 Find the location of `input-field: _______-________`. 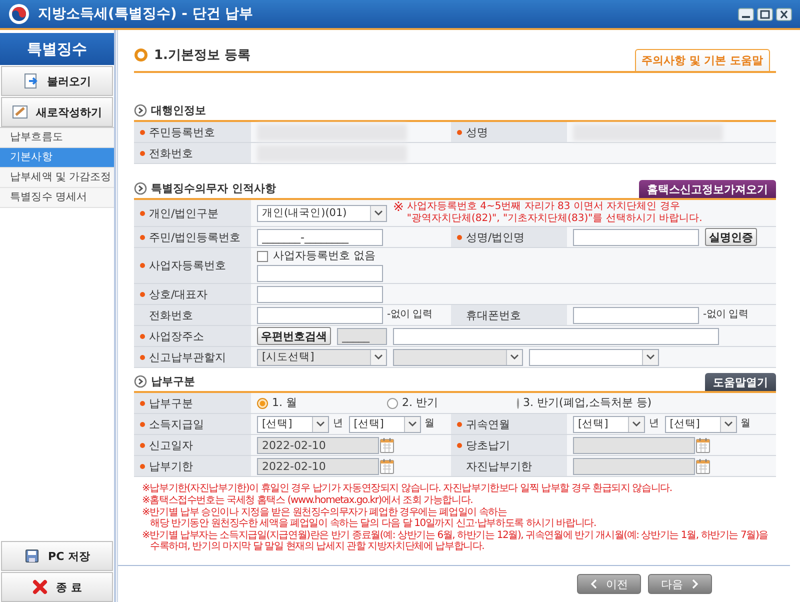

input-field: _______-________ is located at coordinates (320, 237).